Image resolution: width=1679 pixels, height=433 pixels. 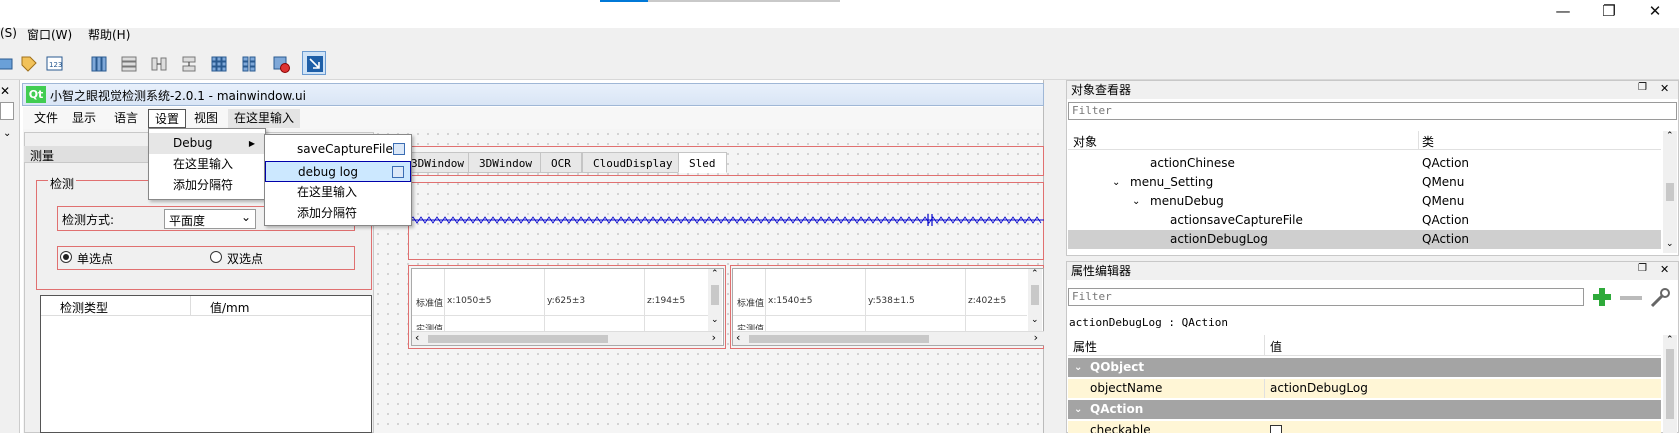 What do you see at coordinates (207, 143) in the screenshot?
I see `menu-item-debug: Debug ▶` at bounding box center [207, 143].